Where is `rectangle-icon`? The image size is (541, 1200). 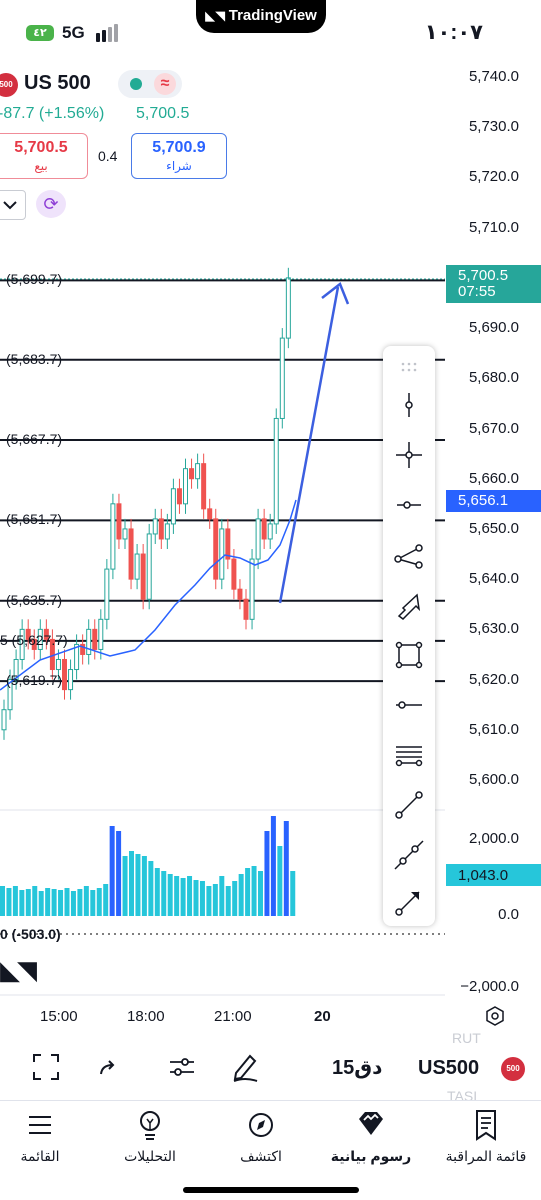 rectangle-icon is located at coordinates (409, 655).